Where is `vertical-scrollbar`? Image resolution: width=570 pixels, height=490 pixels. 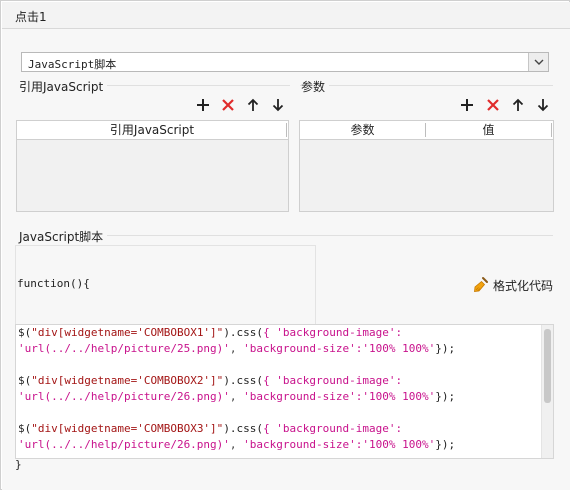
vertical-scrollbar is located at coordinates (547, 391).